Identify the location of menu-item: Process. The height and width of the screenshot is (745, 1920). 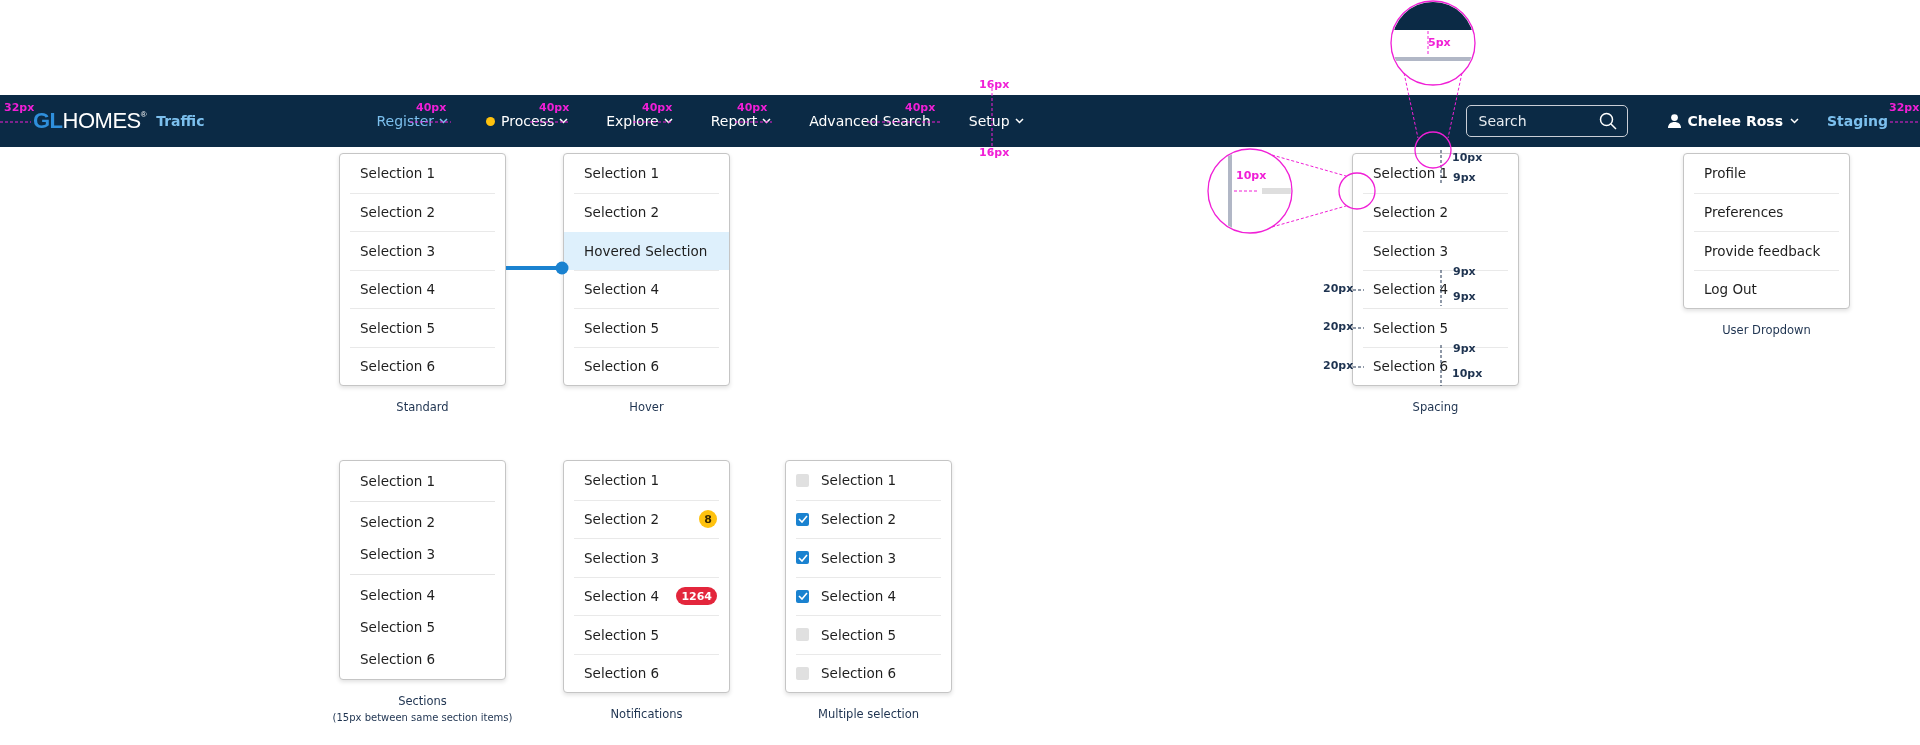
(535, 121).